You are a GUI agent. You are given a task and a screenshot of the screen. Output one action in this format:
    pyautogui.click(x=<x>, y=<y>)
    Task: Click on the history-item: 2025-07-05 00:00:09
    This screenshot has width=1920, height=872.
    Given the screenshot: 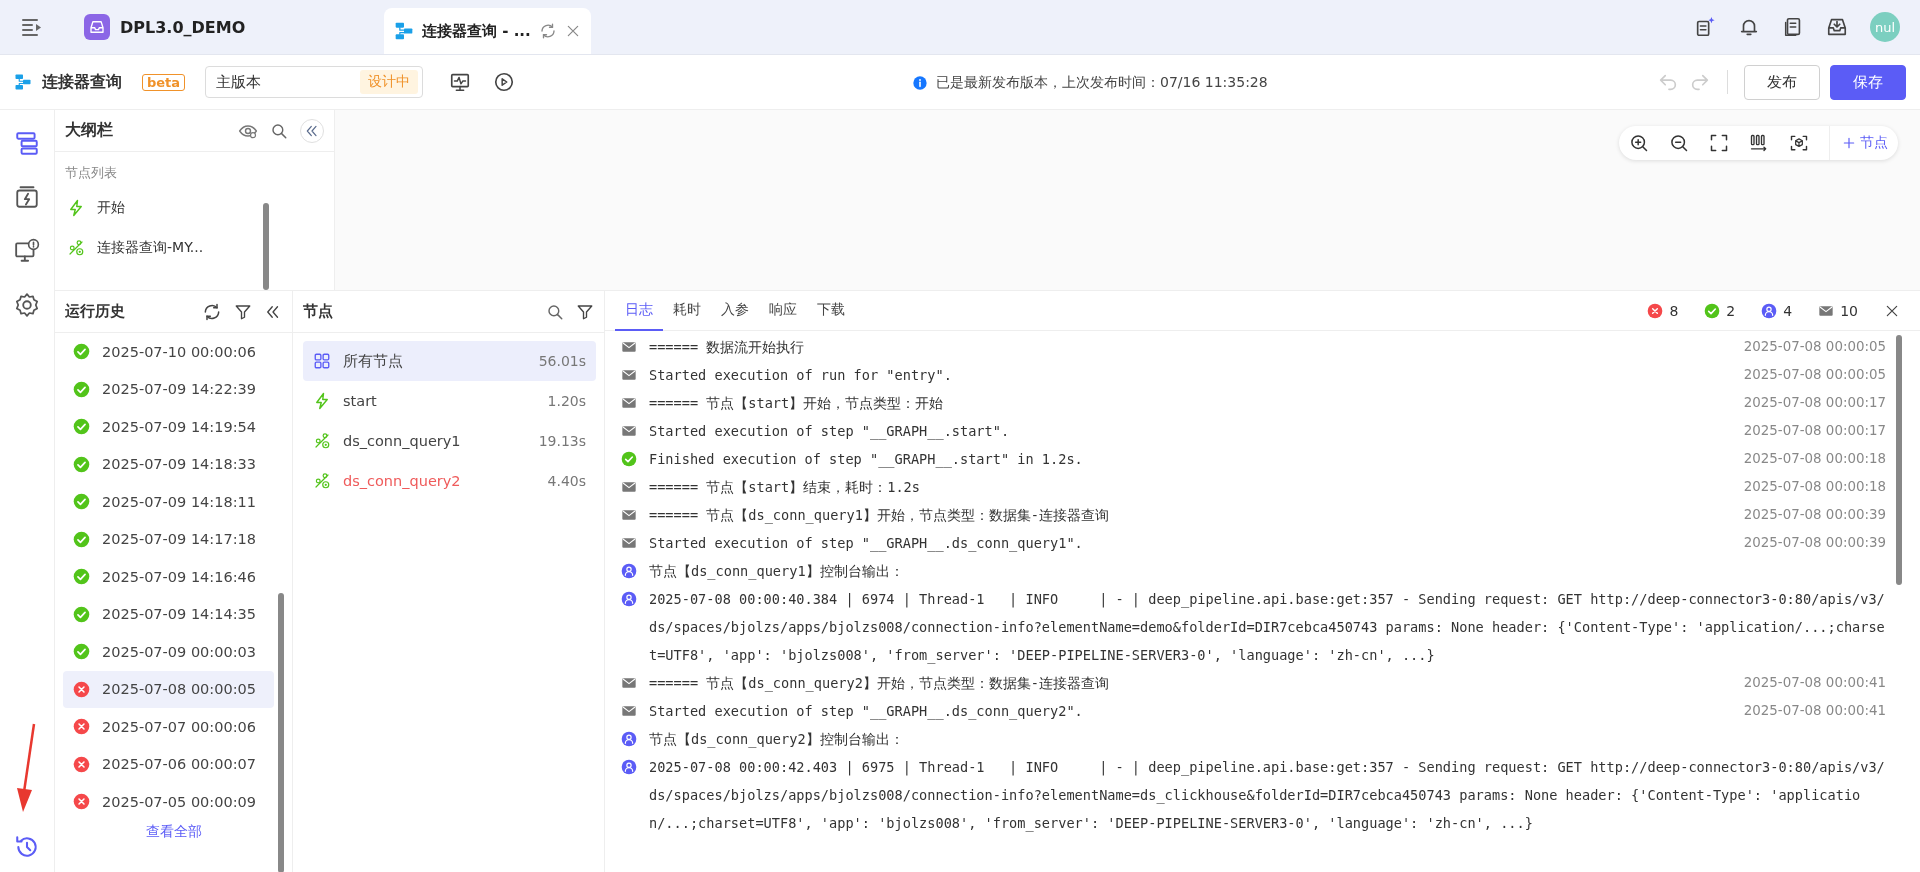 What is the action you would take?
    pyautogui.click(x=168, y=802)
    